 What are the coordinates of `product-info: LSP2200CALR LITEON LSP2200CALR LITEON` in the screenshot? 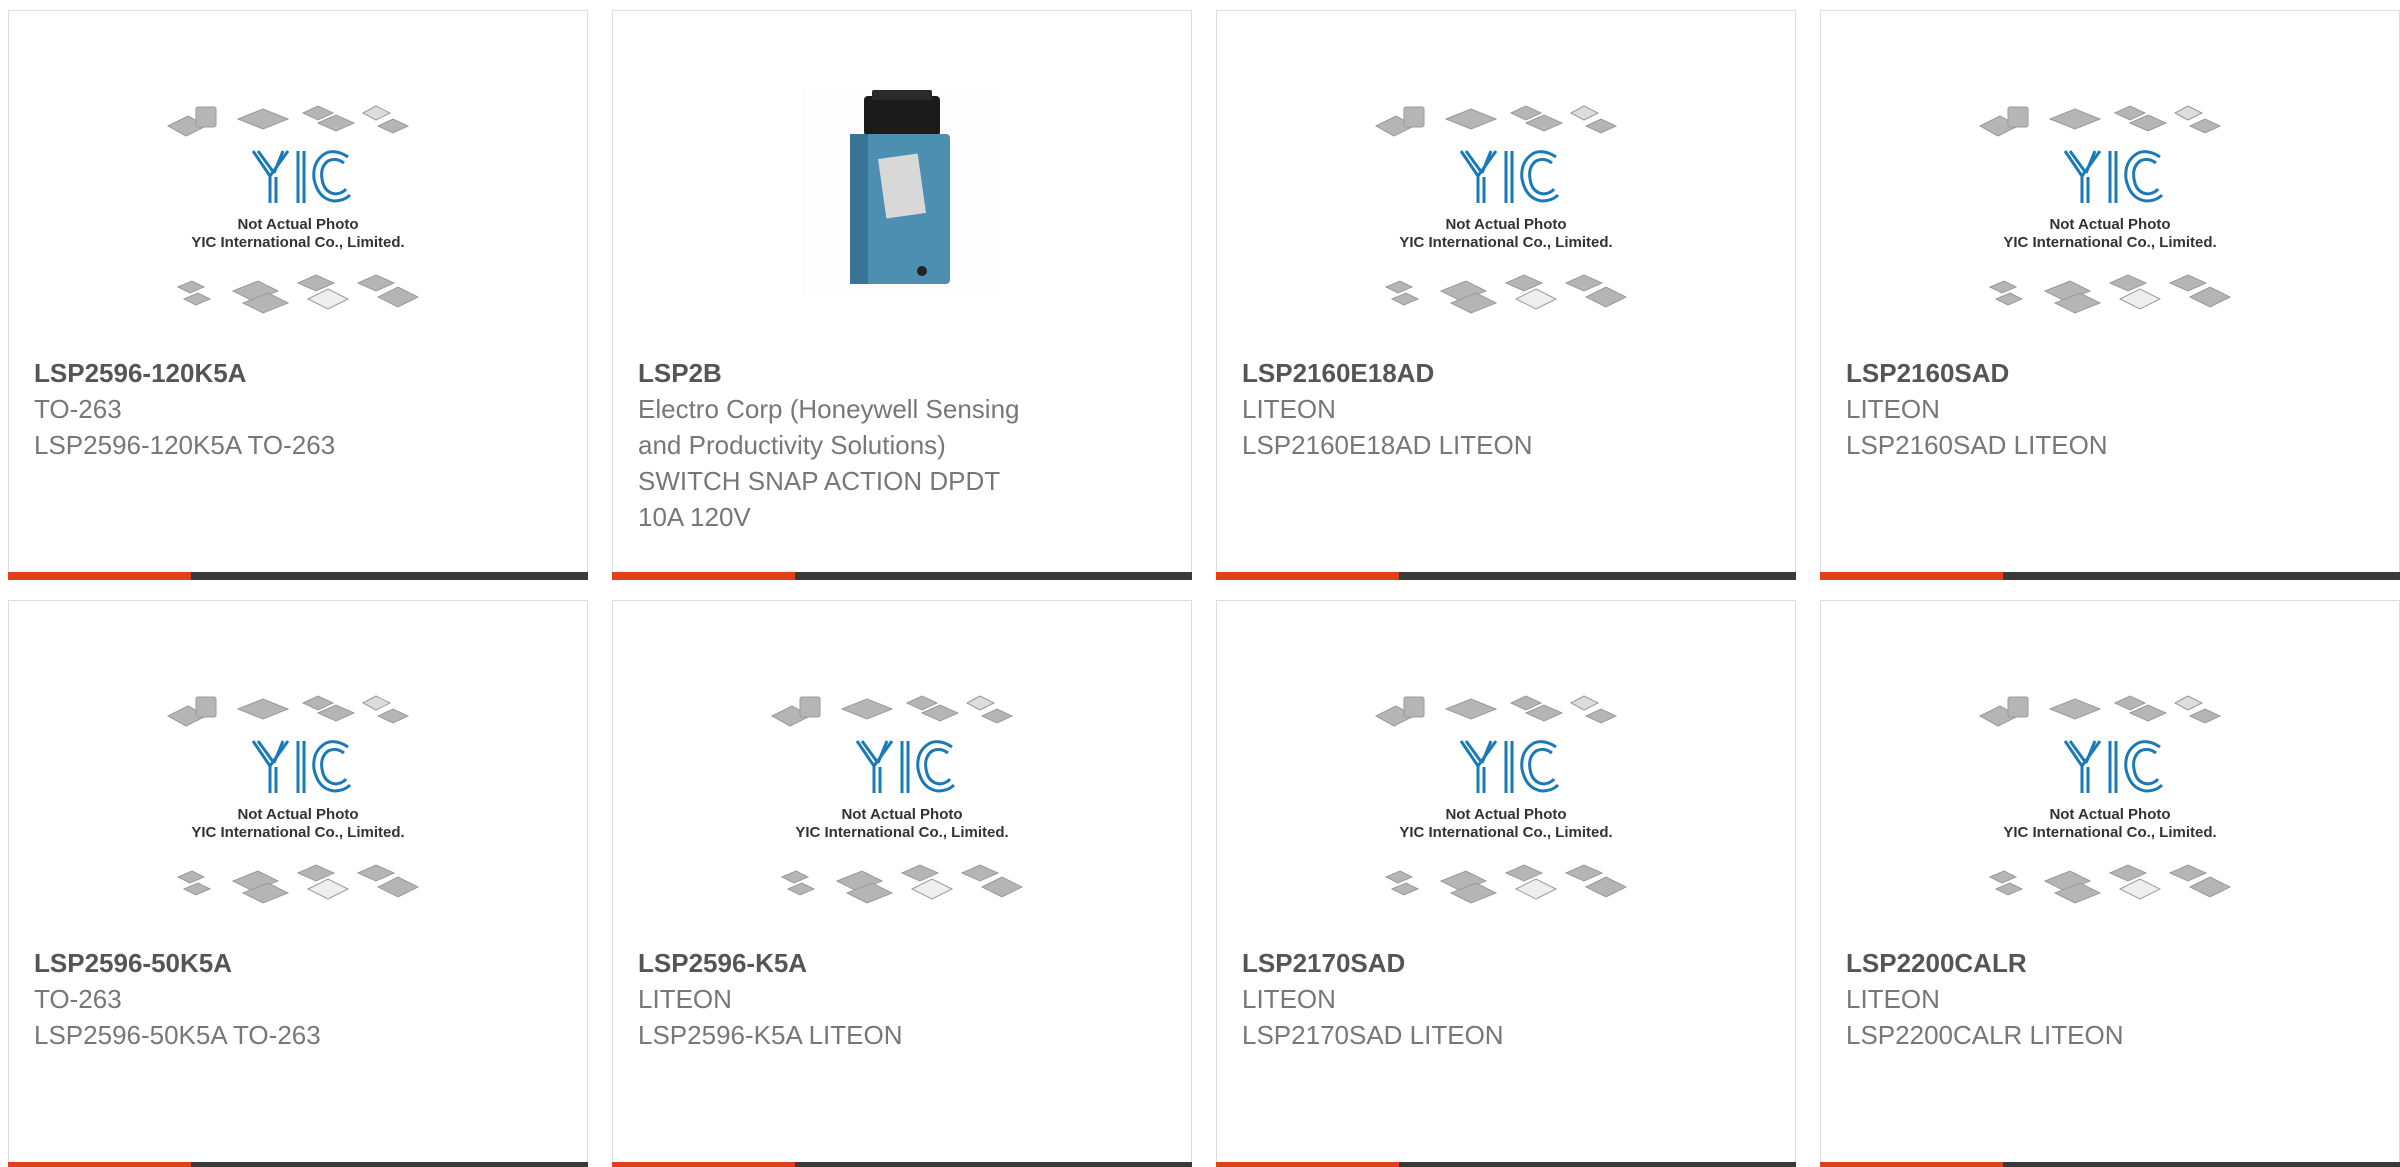 It's located at (2062, 999).